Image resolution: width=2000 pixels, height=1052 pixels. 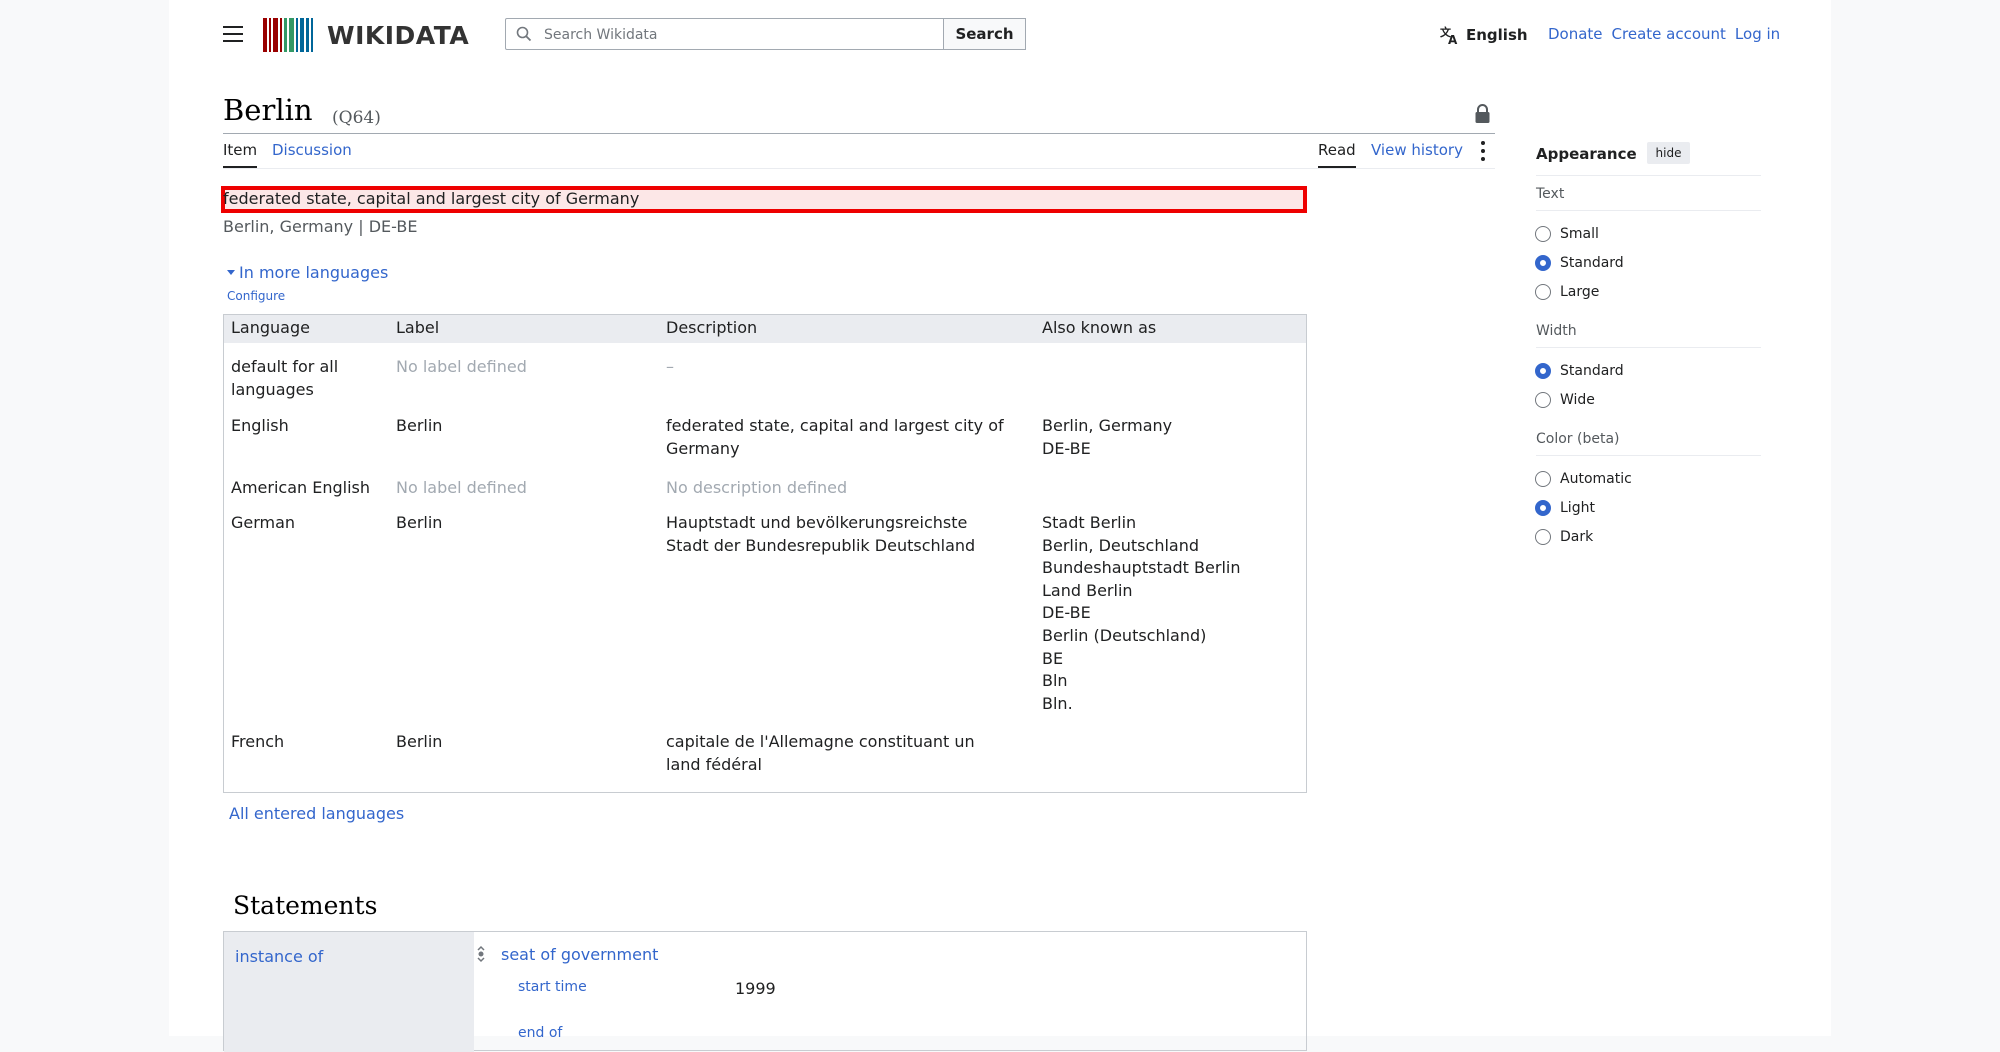 What do you see at coordinates (300, 487) in the screenshot?
I see `row-american-english-language: American English` at bounding box center [300, 487].